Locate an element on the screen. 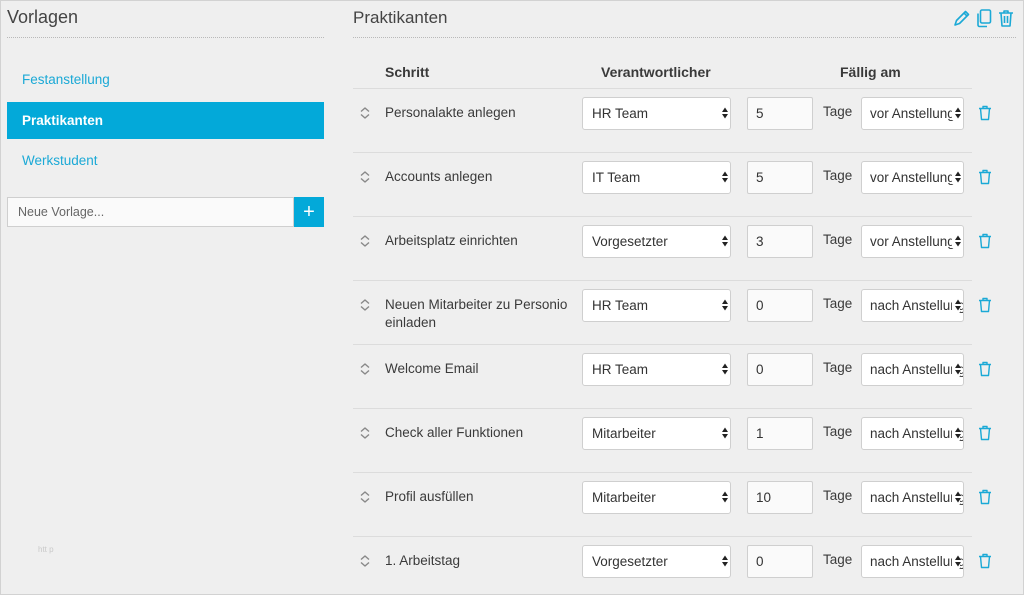  responsible-select: IT Team is located at coordinates (656, 177).